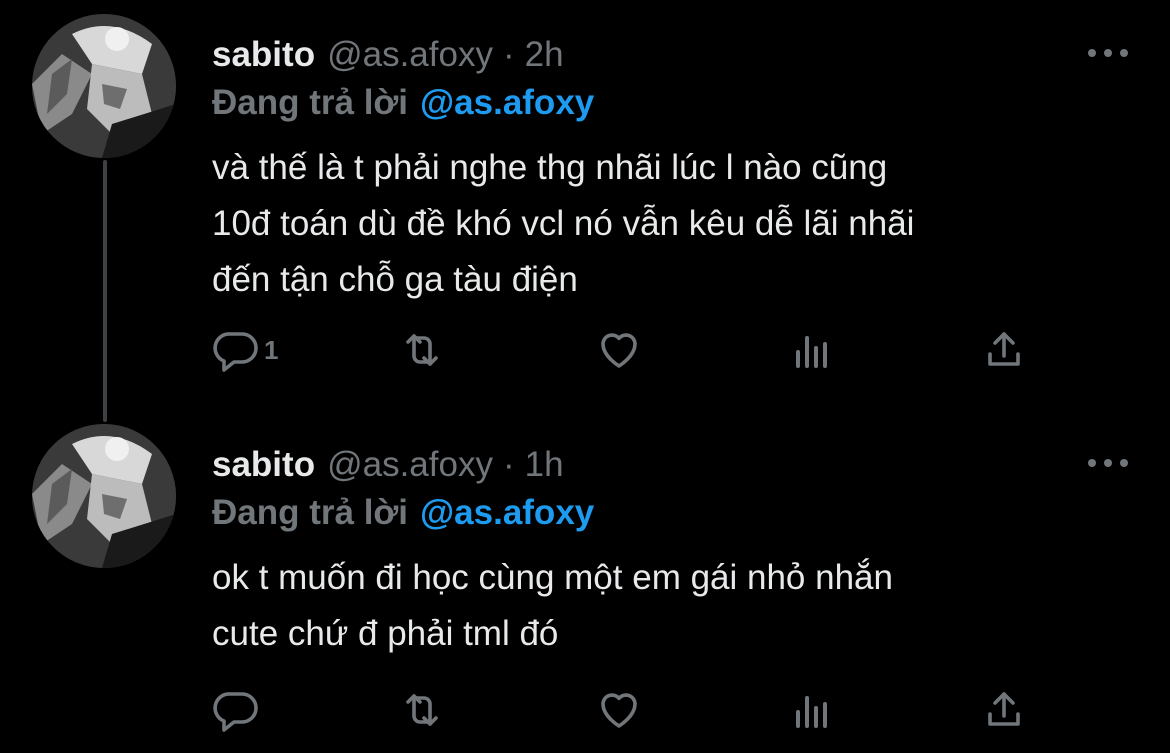 The height and width of the screenshot is (753, 1170). Describe the element at coordinates (544, 465) in the screenshot. I see `timestamp: 1h` at that location.